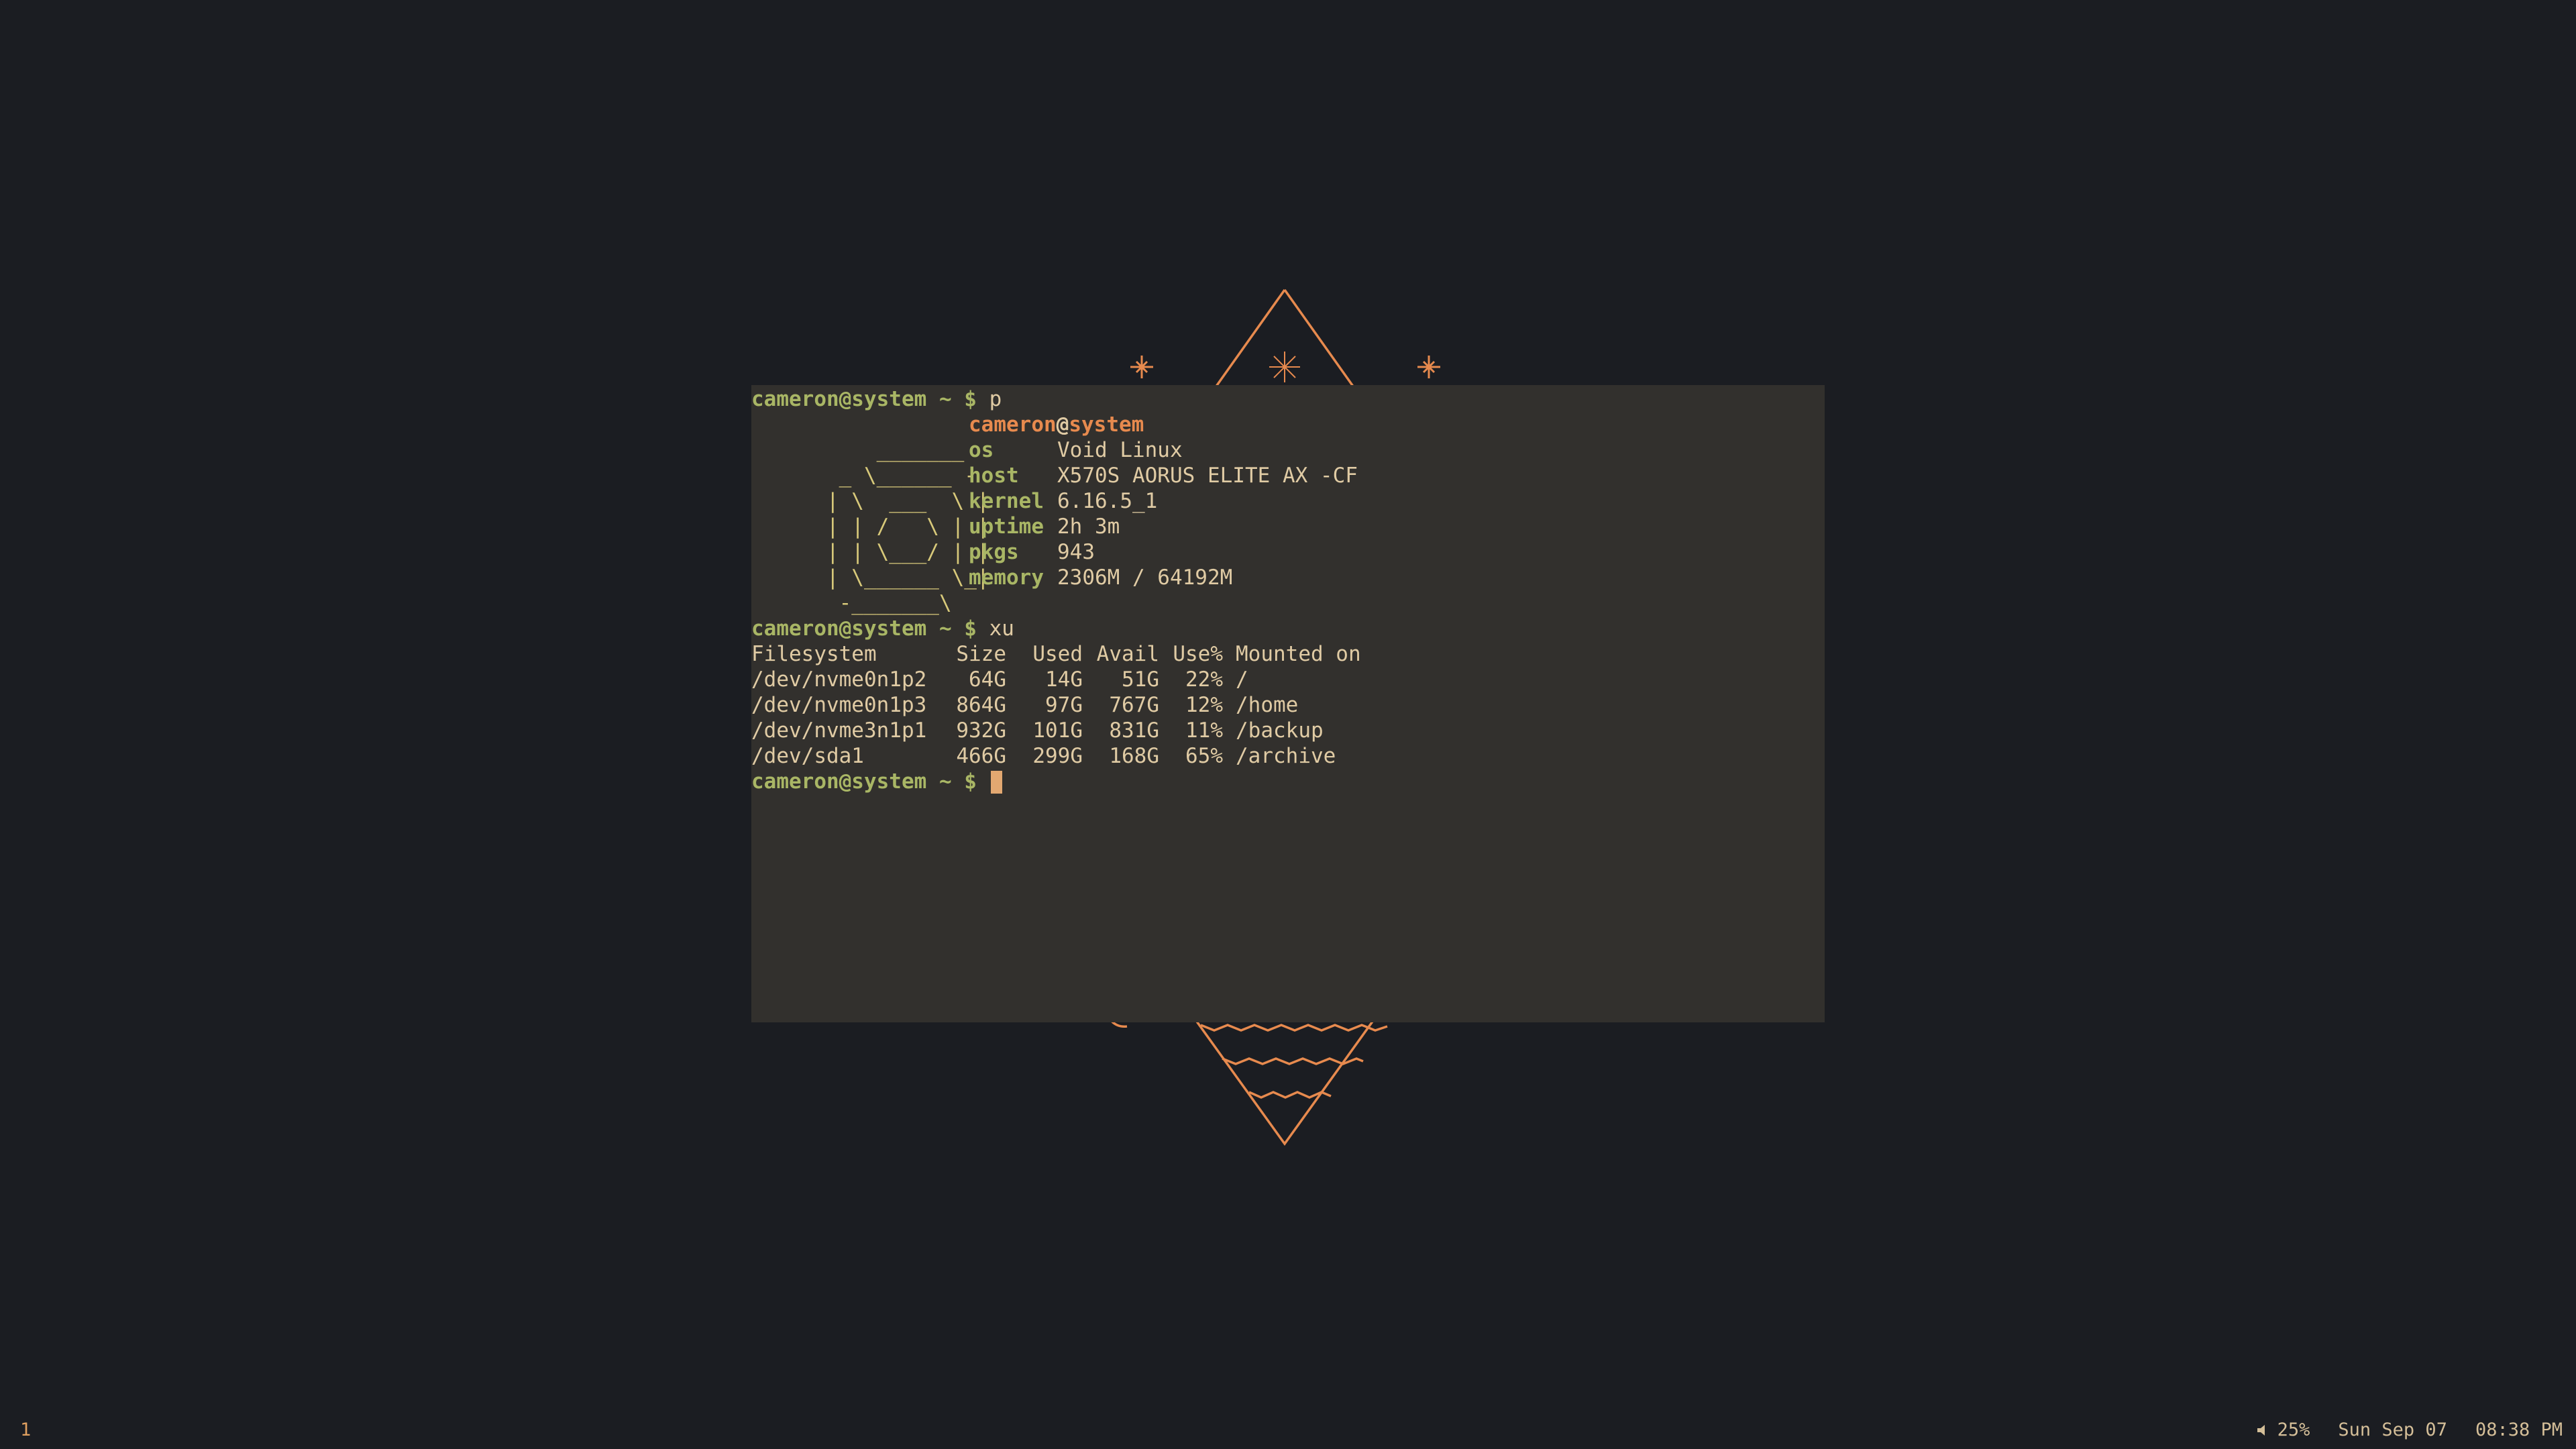  Describe the element at coordinates (2392, 1429) in the screenshot. I see `date-label: Sun Sep 07` at that location.